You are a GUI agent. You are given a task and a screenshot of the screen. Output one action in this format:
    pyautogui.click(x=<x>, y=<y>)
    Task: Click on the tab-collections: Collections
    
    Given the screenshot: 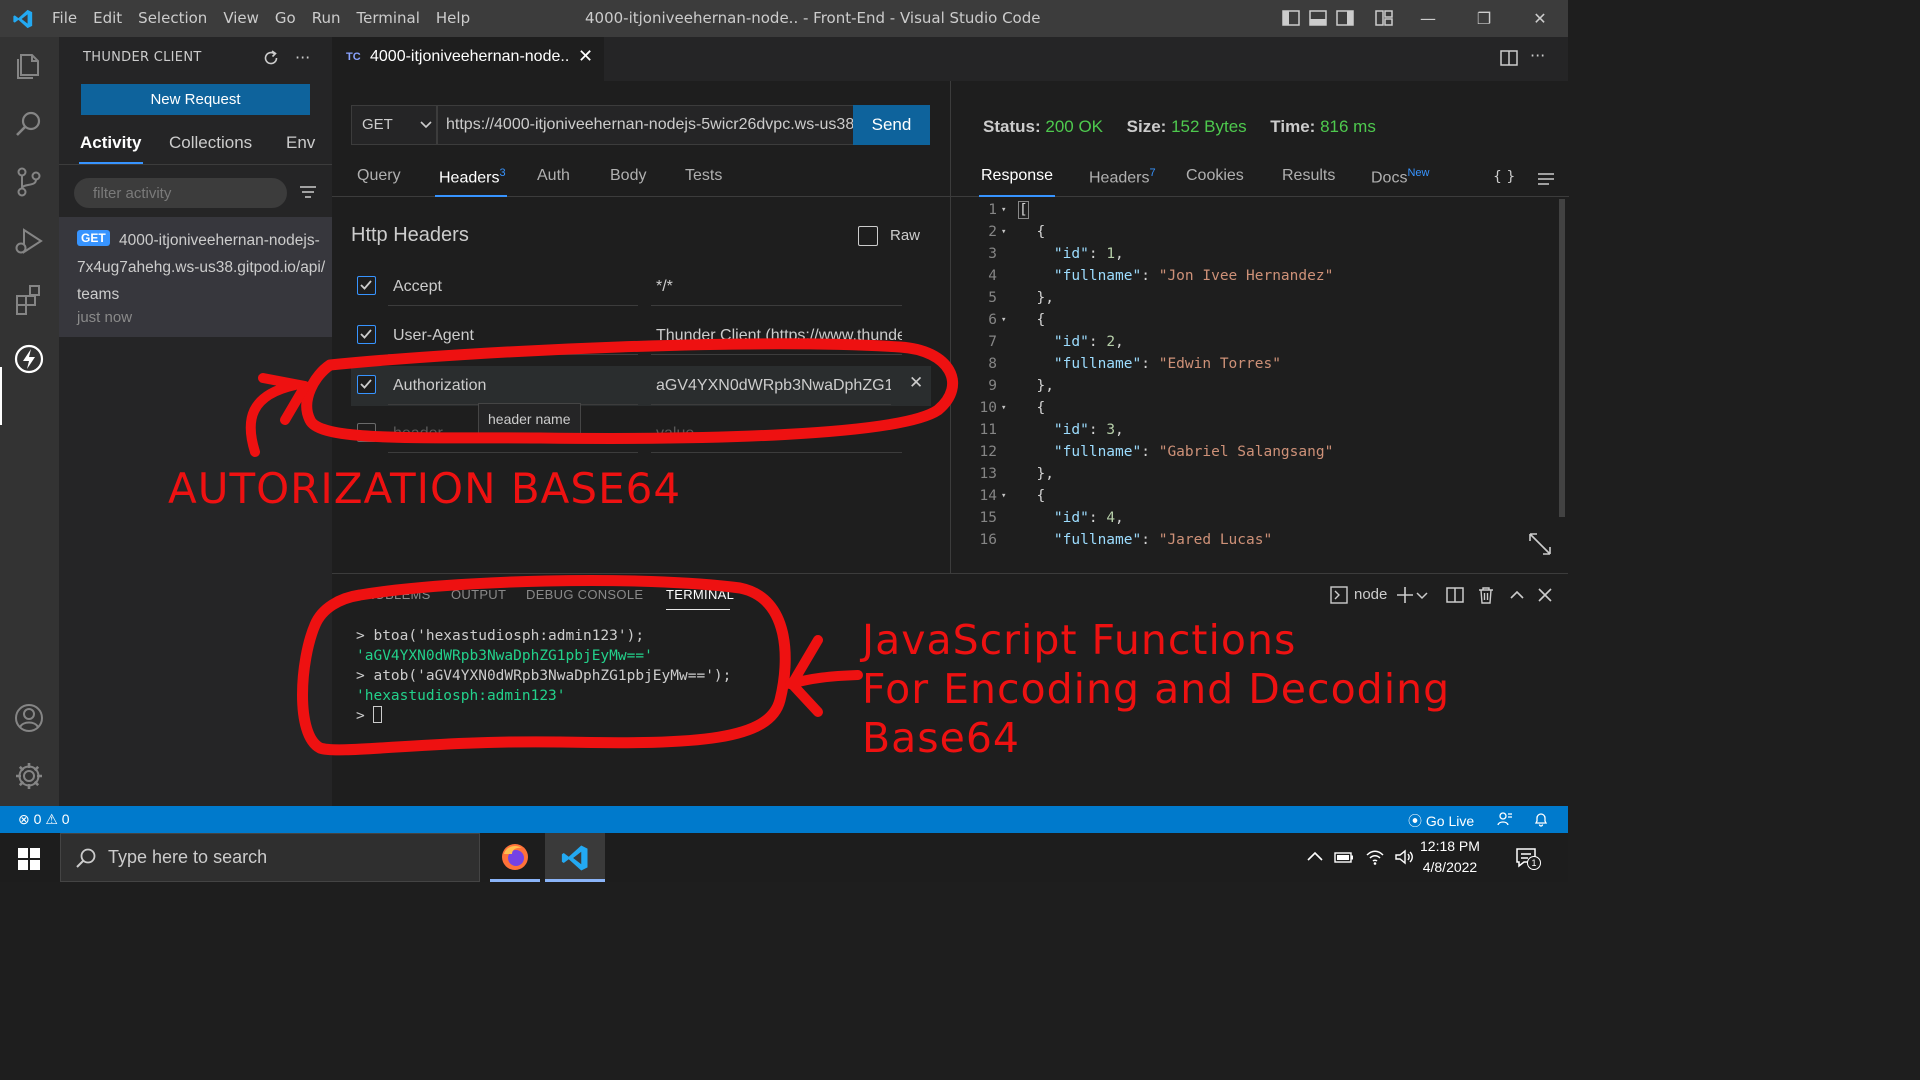 What is the action you would take?
    pyautogui.click(x=210, y=143)
    